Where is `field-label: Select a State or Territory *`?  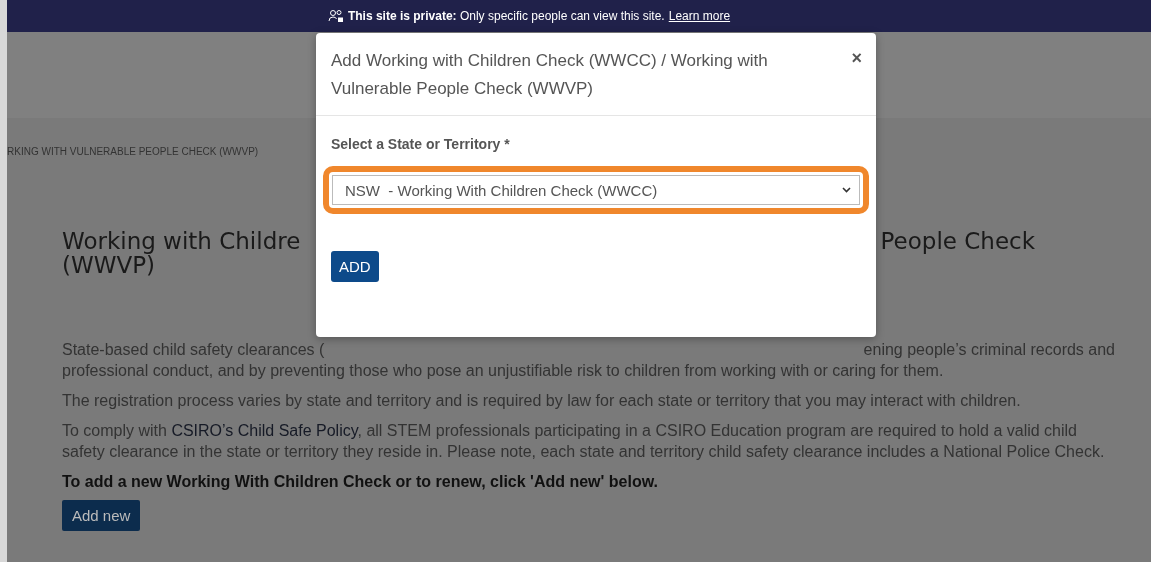 field-label: Select a State or Territory * is located at coordinates (421, 144).